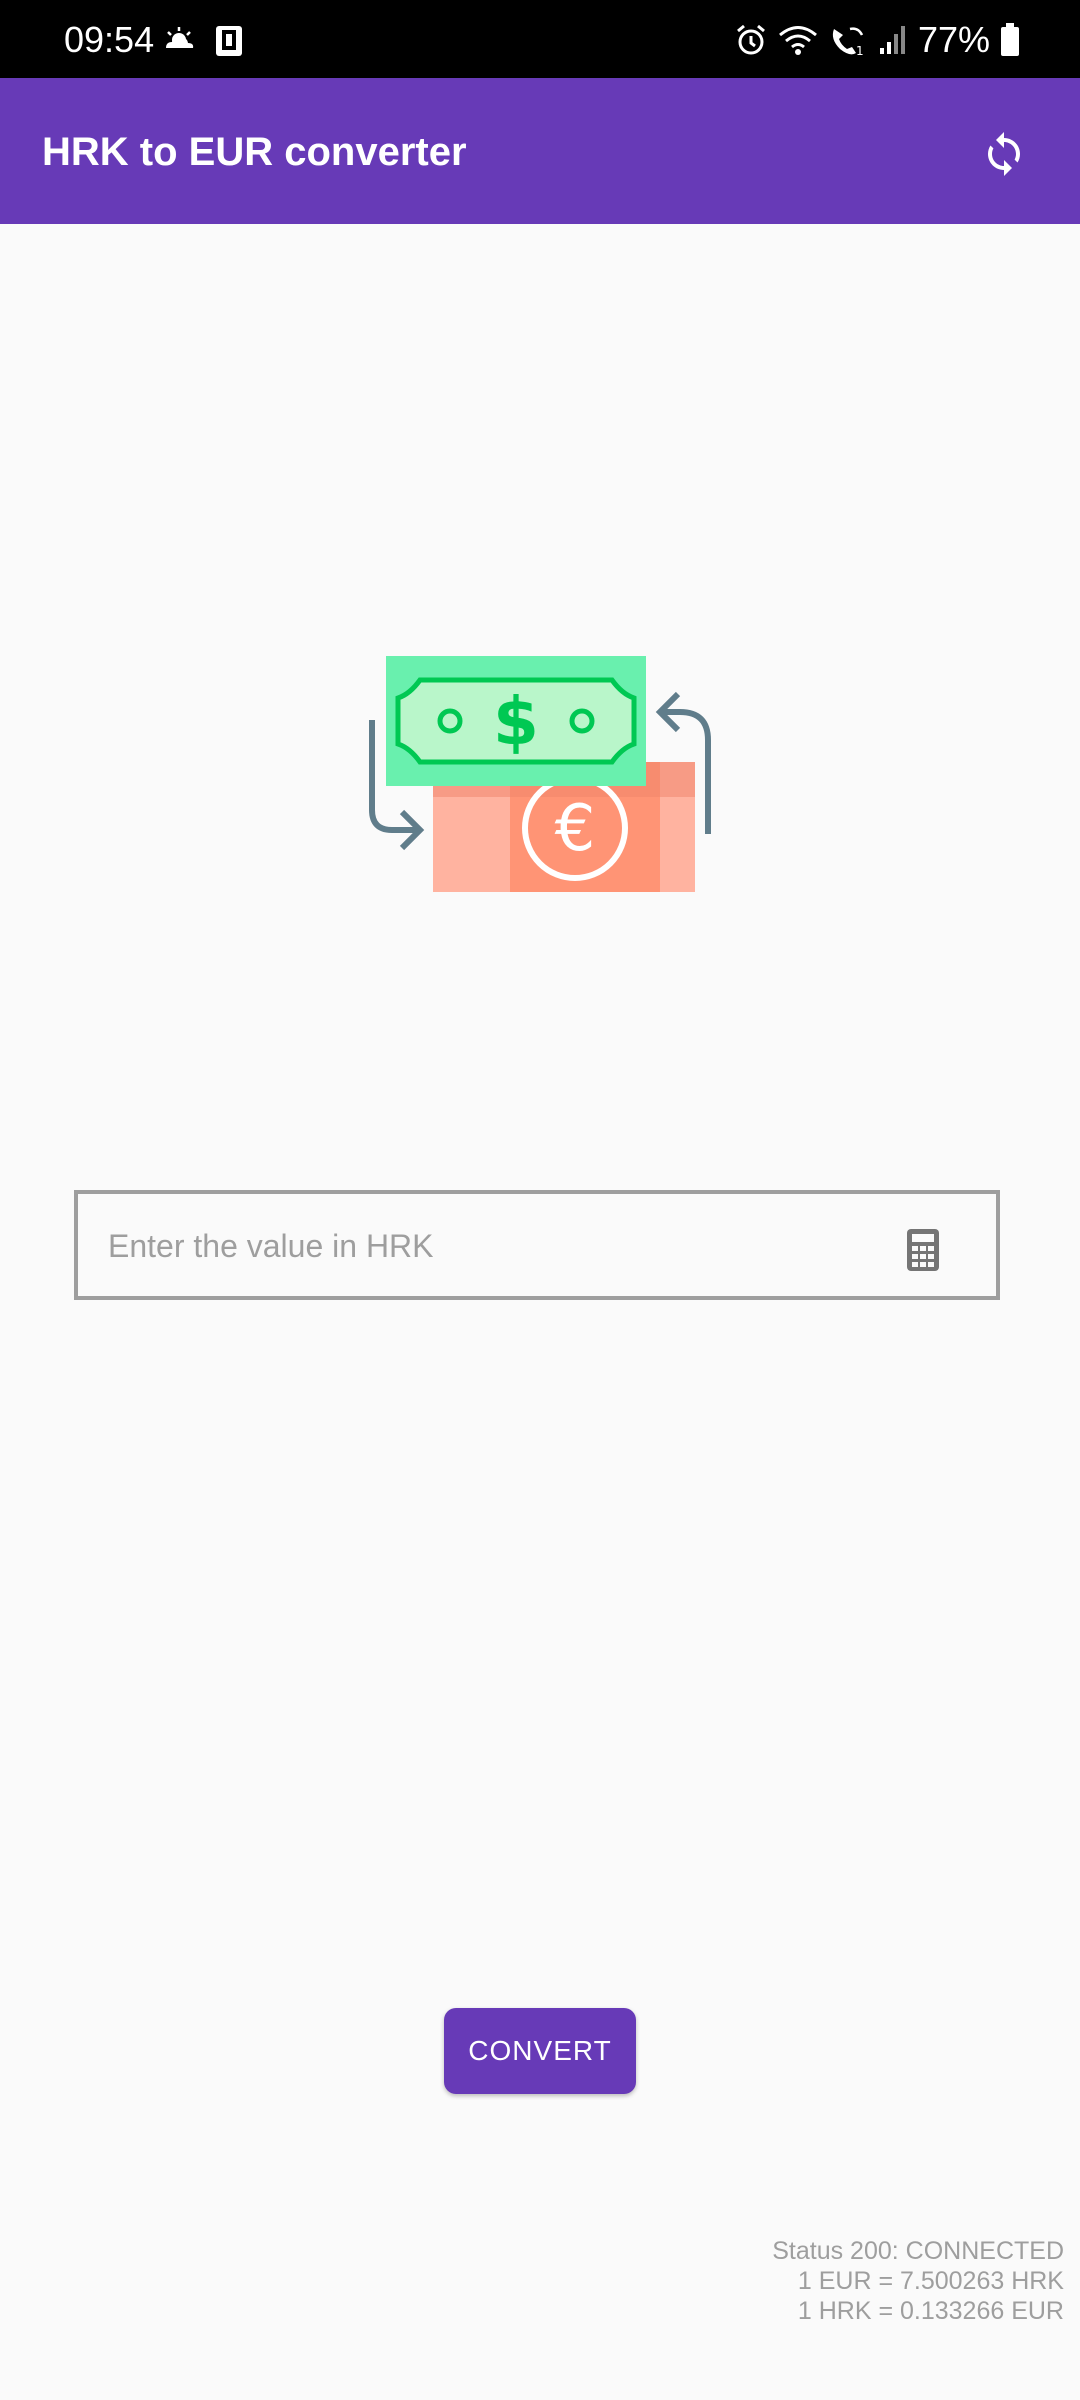 The image size is (1080, 2400). I want to click on hrk-rate-text: 1 HRK = 0.133266 EUR, so click(930, 2311).